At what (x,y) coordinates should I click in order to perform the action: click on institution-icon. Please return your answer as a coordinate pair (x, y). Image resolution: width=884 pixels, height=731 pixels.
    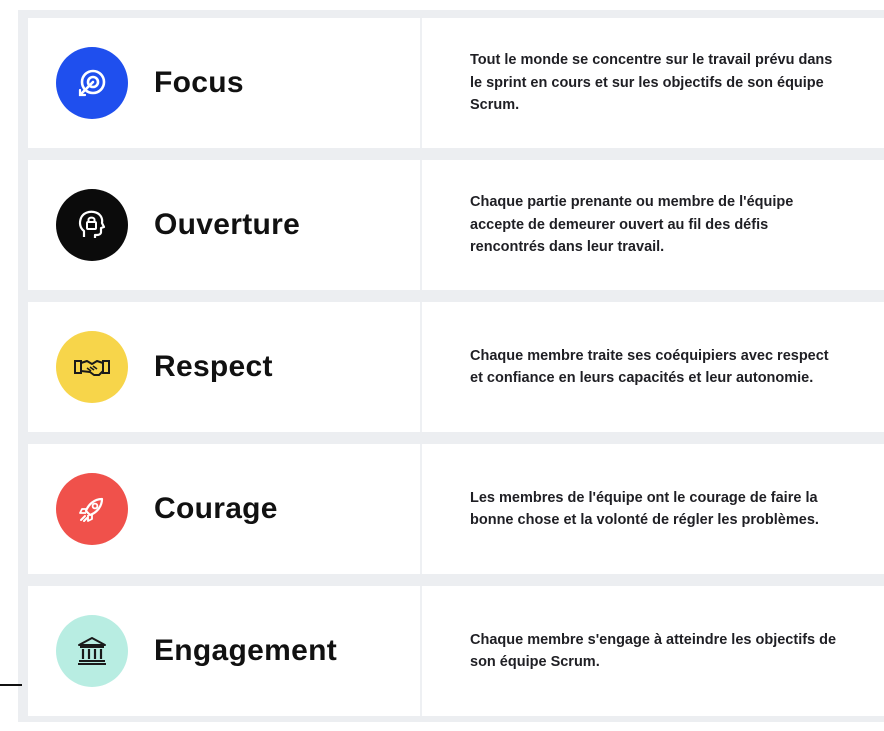
    Looking at the image, I should click on (92, 651).